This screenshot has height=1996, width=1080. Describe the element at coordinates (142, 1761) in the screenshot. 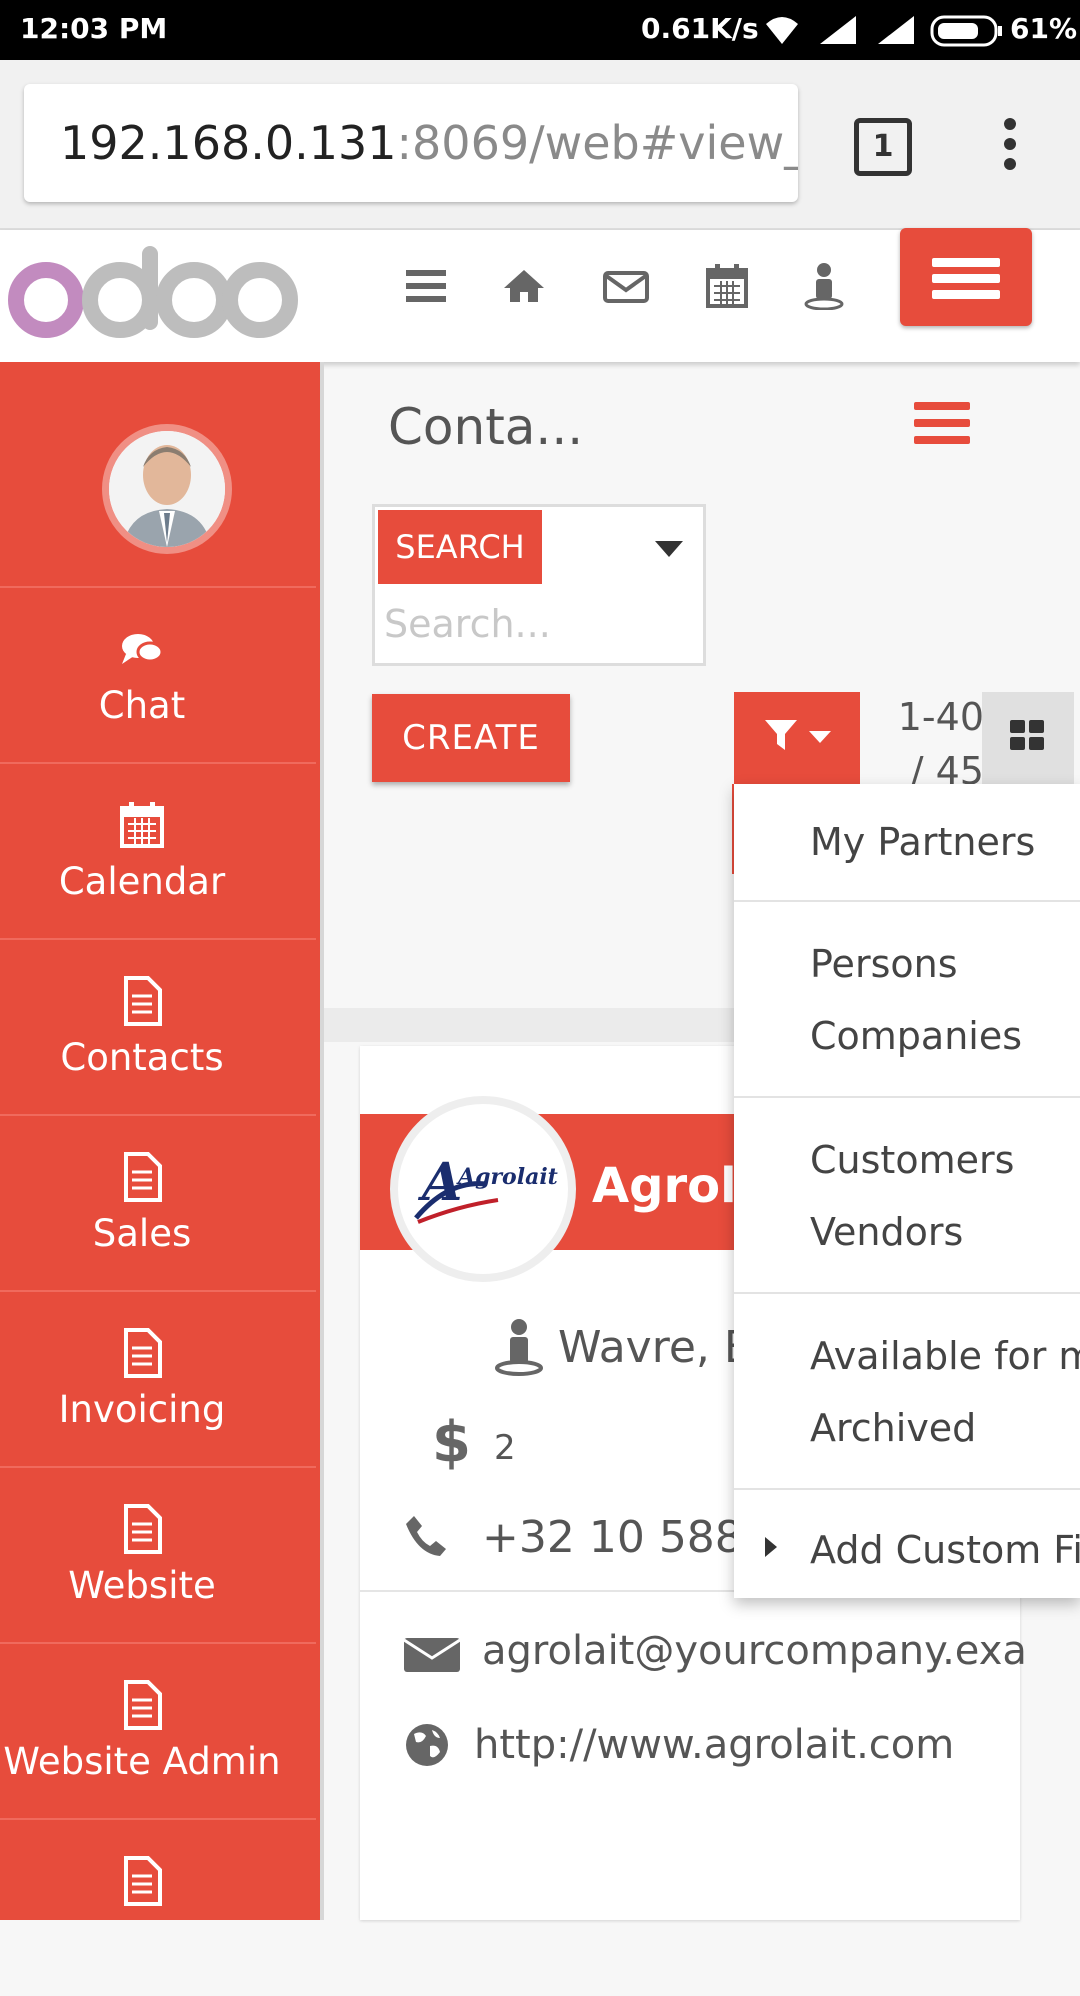

I see `sidebar-item-label: Website Admin` at that location.